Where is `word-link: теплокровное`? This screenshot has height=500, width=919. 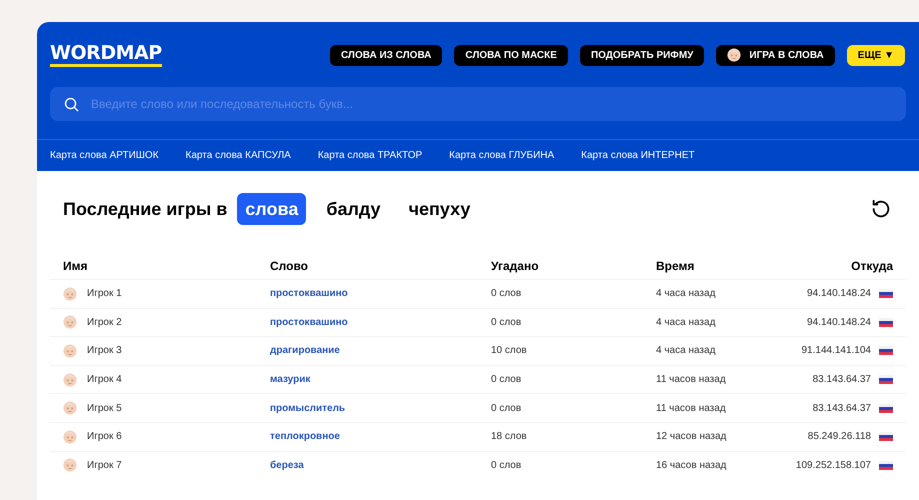
word-link: теплокровное is located at coordinates (305, 436).